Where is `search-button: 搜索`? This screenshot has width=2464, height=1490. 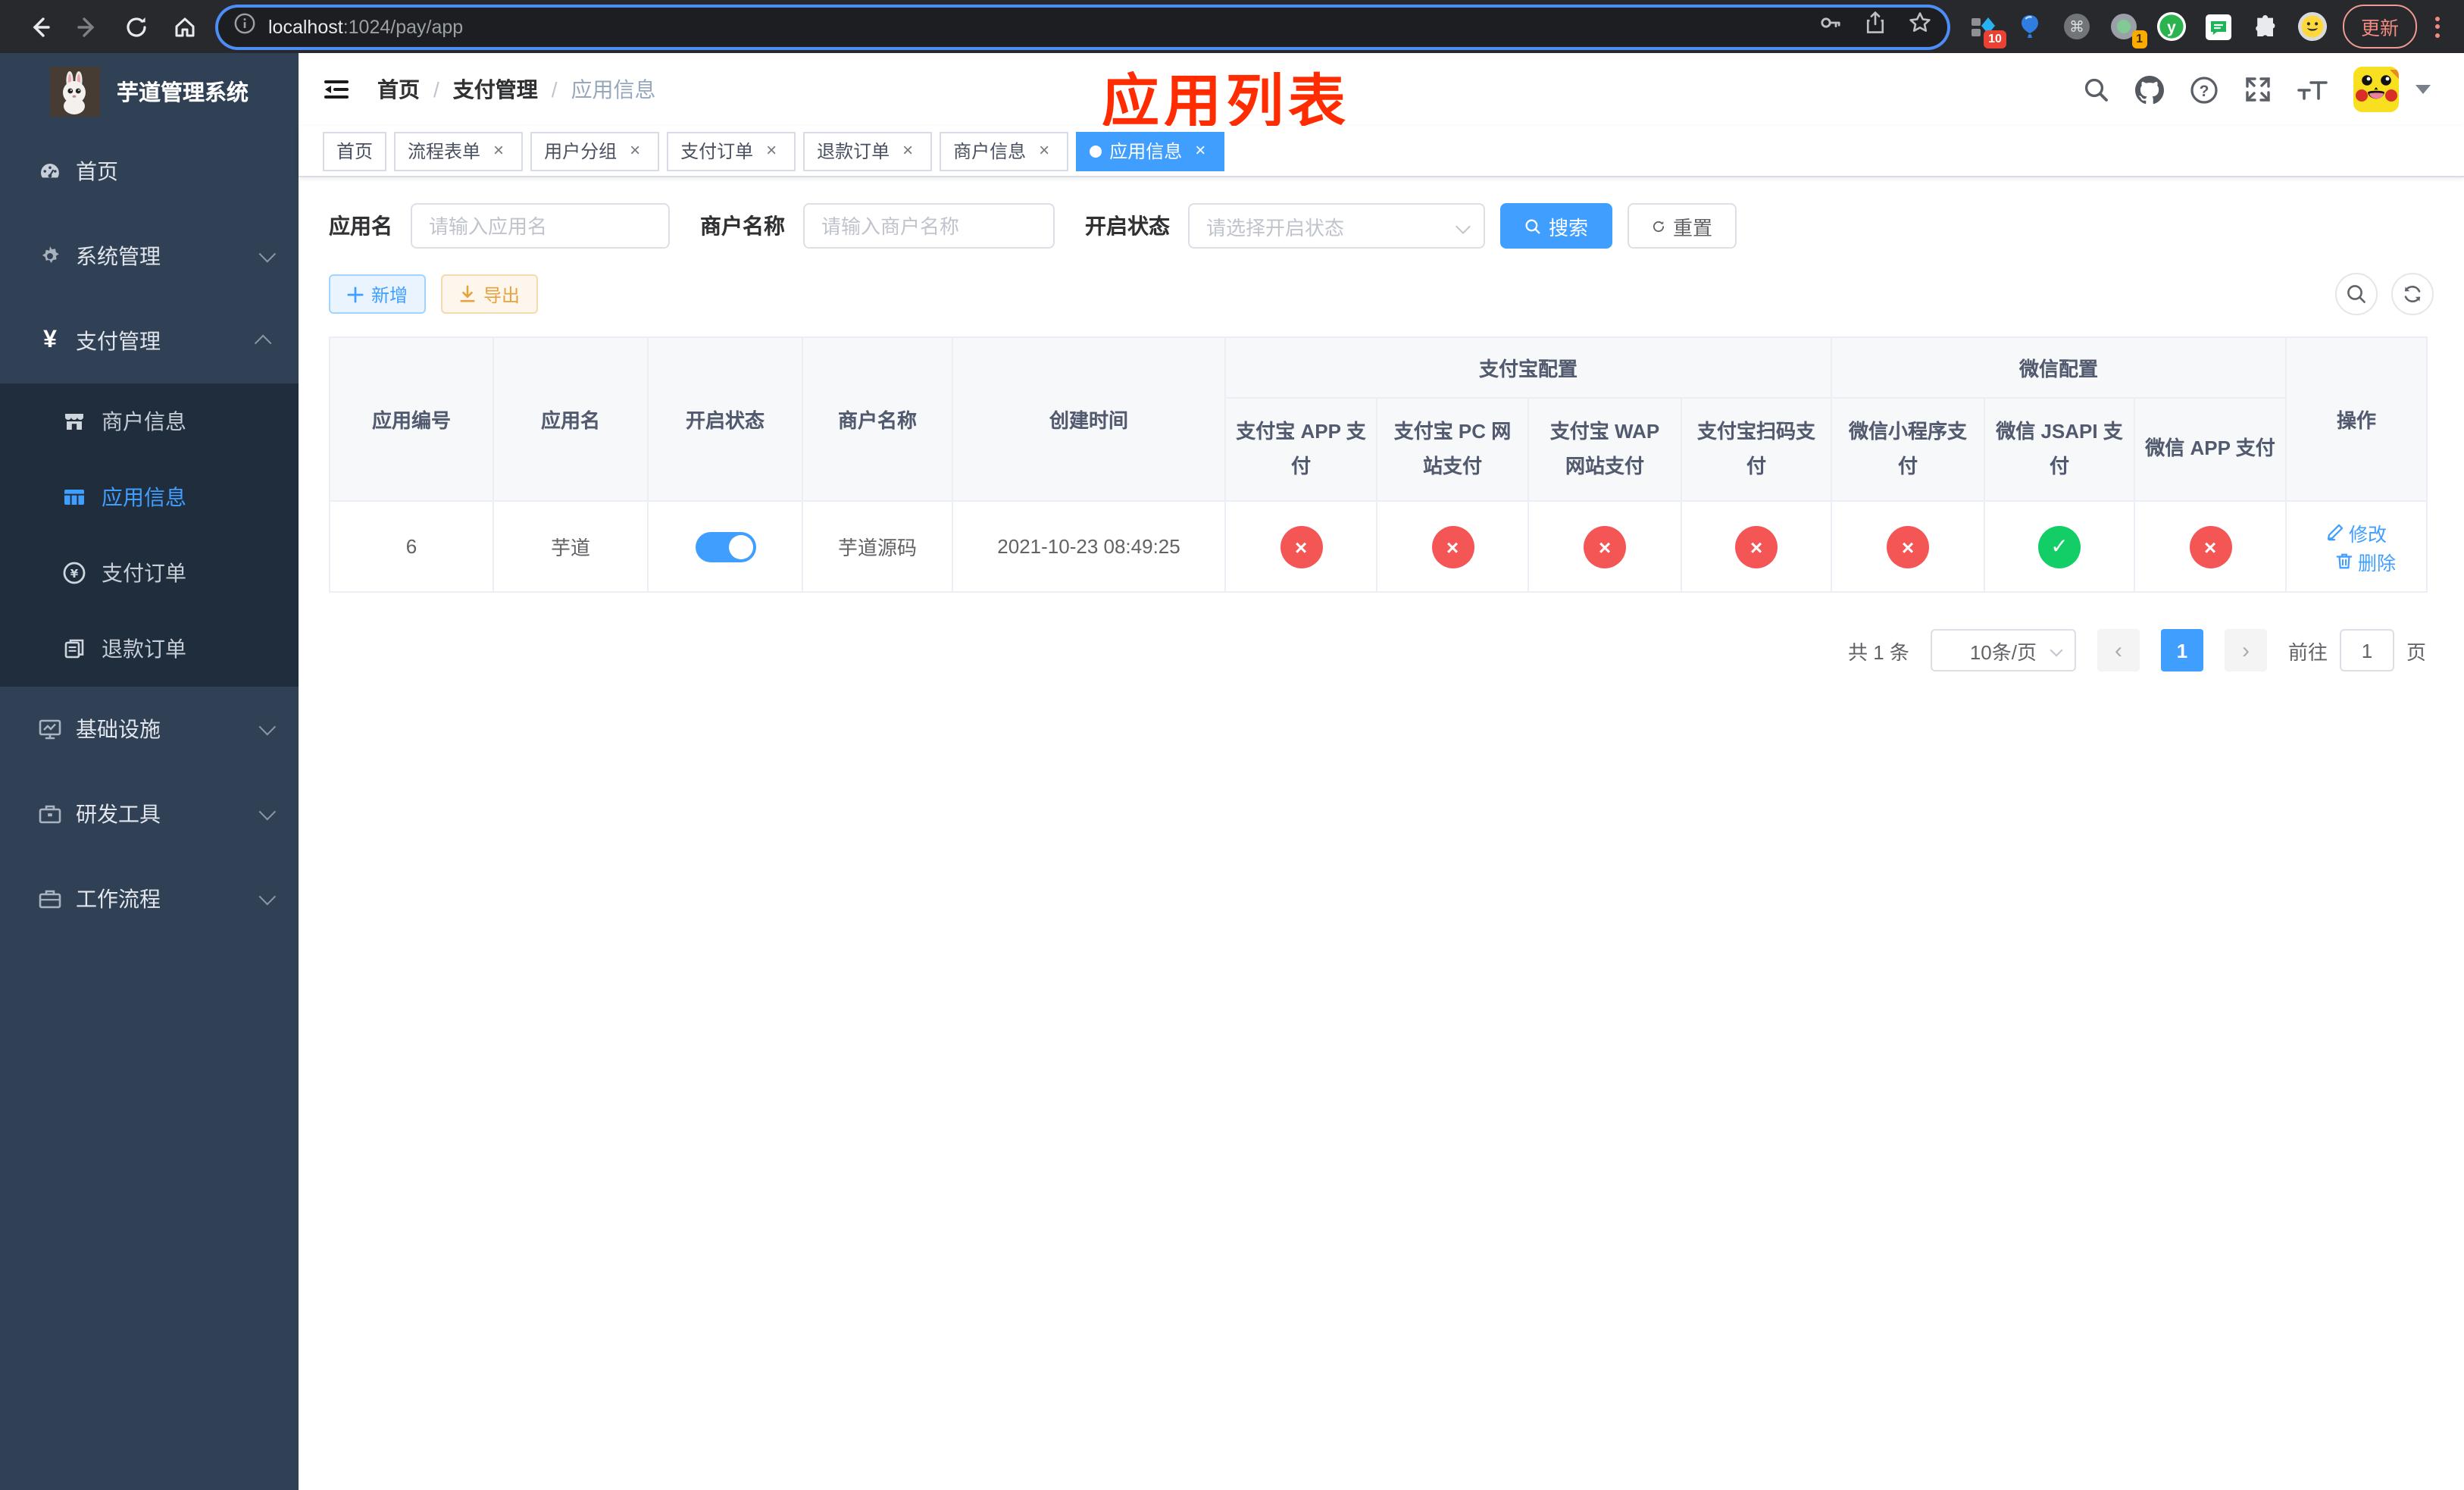
search-button: 搜索 is located at coordinates (1556, 226).